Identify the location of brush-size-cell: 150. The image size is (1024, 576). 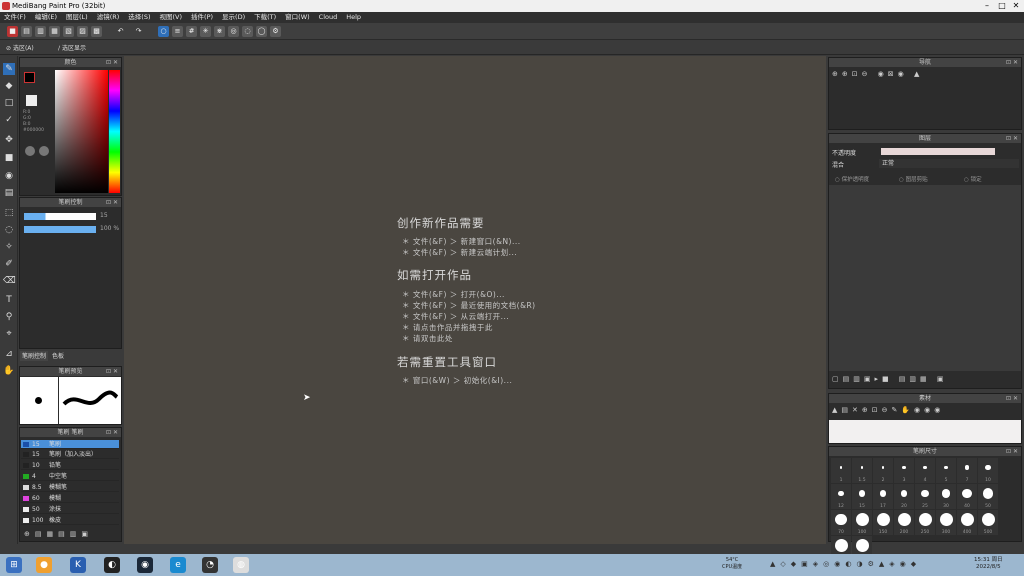
(883, 522).